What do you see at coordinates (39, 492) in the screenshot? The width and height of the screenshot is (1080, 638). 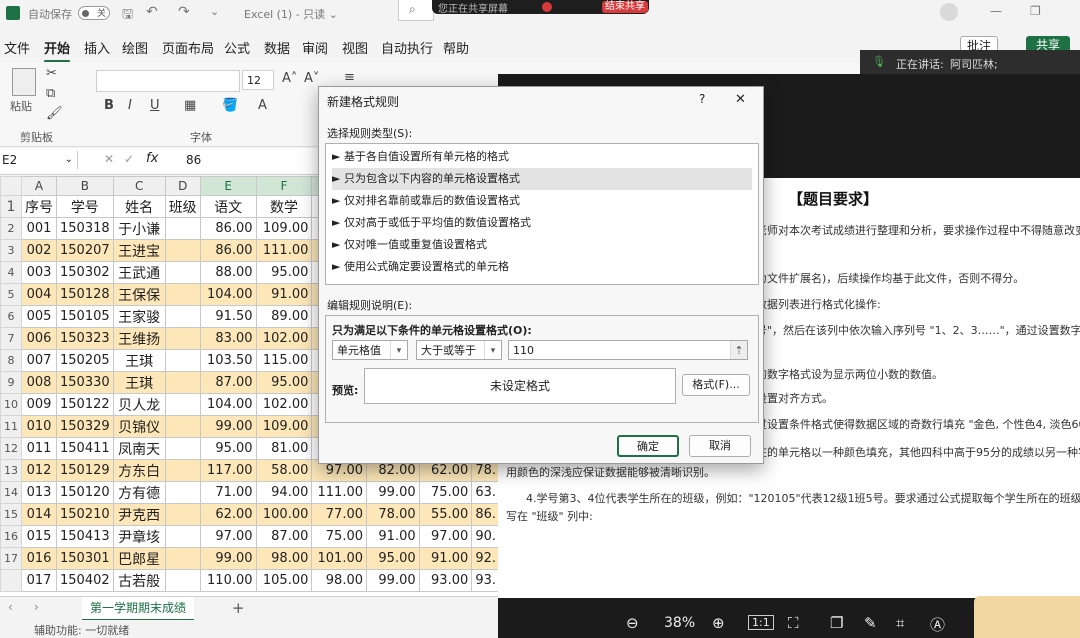 I see `cell: 013` at bounding box center [39, 492].